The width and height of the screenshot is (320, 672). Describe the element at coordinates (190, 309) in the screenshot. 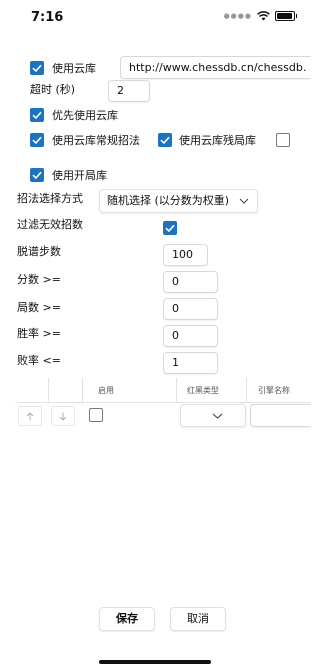

I see `games-field: 0` at that location.